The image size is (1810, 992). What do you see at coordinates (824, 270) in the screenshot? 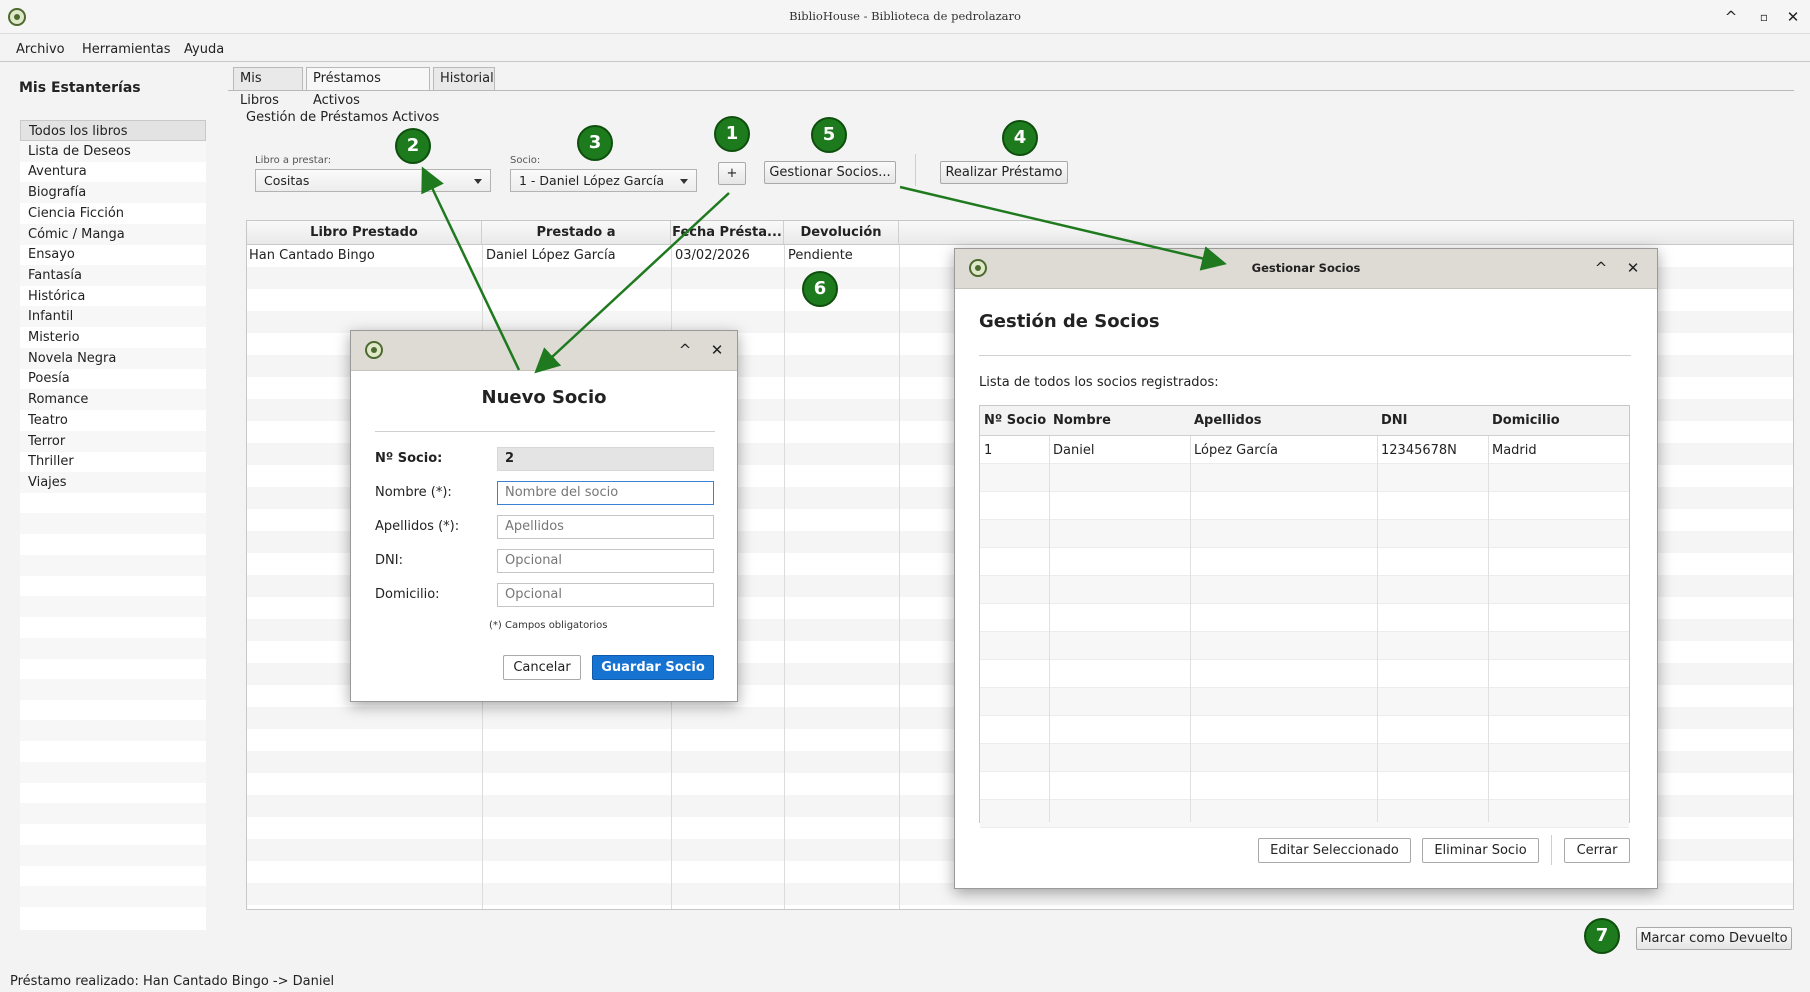
I see `annotation-arrows` at bounding box center [824, 270].